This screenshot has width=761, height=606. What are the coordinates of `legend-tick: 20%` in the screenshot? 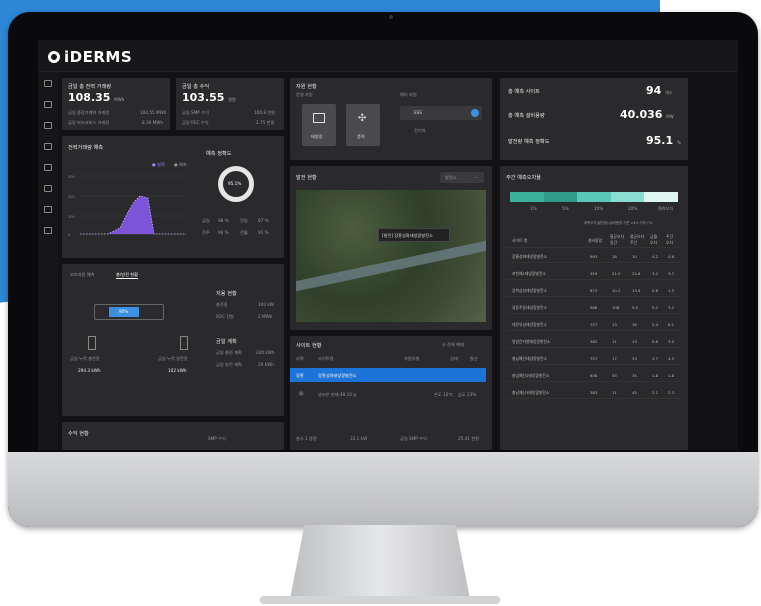 It's located at (633, 208).